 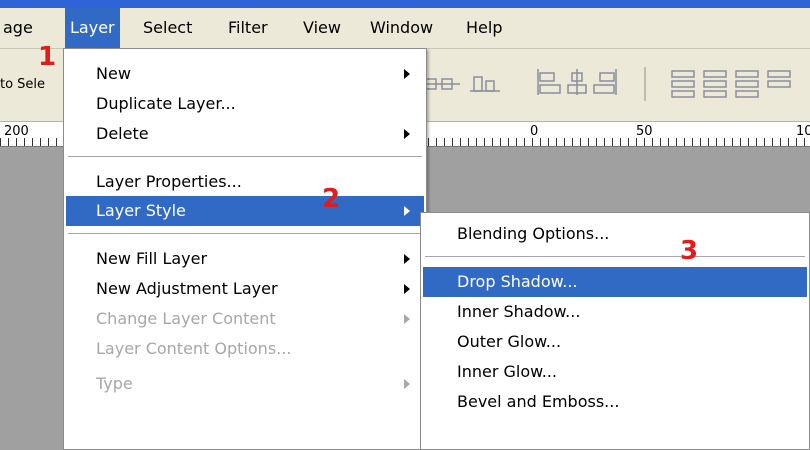 I want to click on ruler-label: 200, so click(x=16, y=131).